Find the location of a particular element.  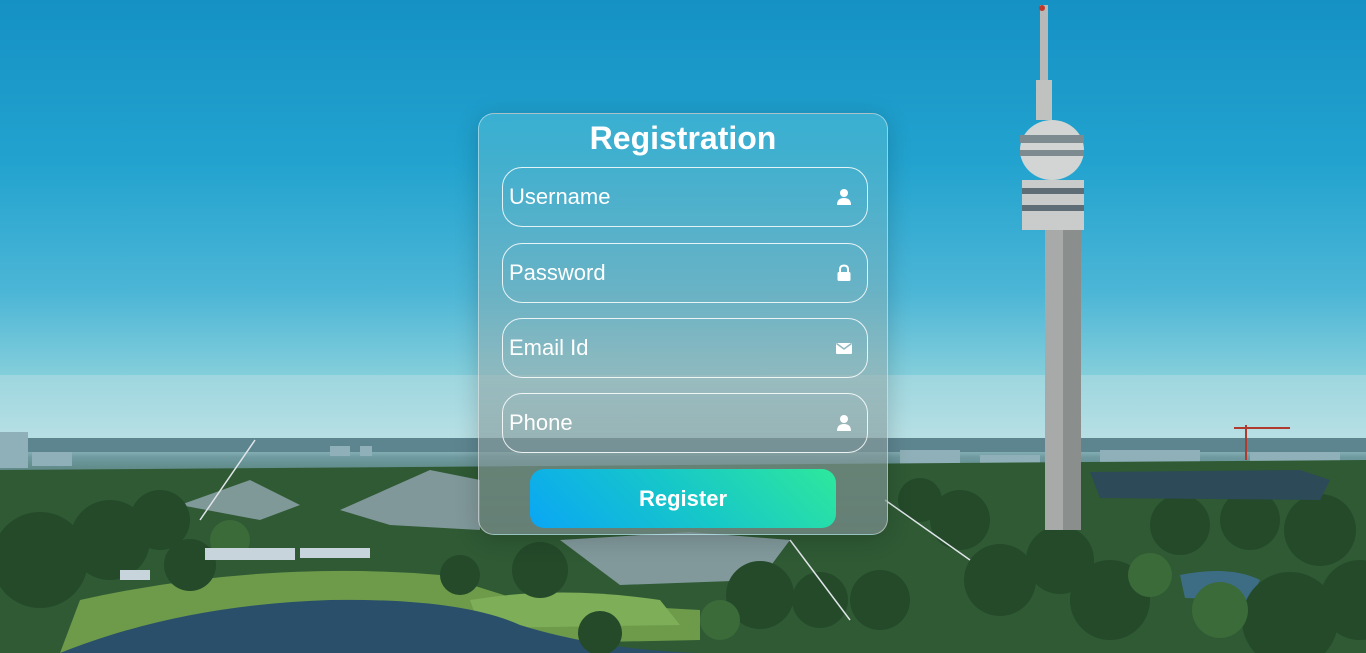

username-input is located at coordinates (685, 197).